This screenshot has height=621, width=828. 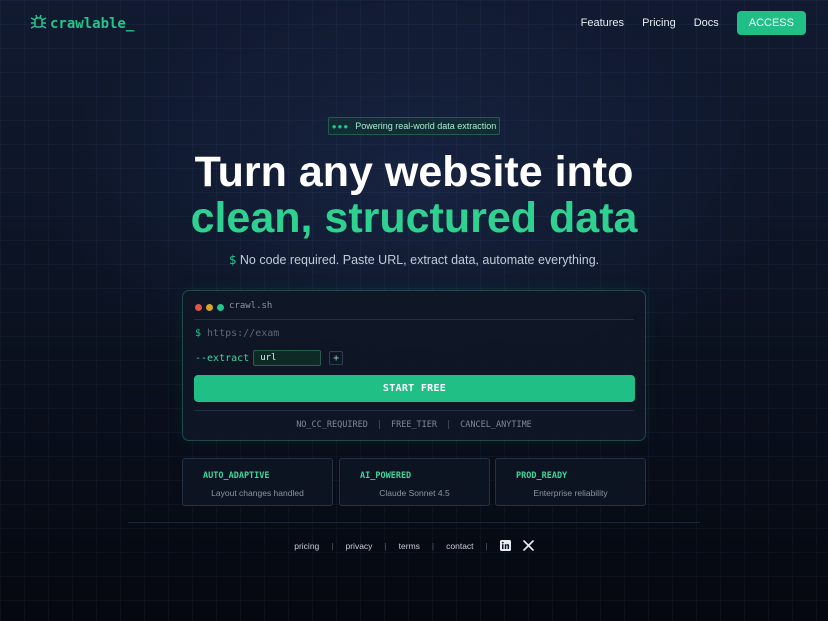 I want to click on x-icon, so click(x=528, y=545).